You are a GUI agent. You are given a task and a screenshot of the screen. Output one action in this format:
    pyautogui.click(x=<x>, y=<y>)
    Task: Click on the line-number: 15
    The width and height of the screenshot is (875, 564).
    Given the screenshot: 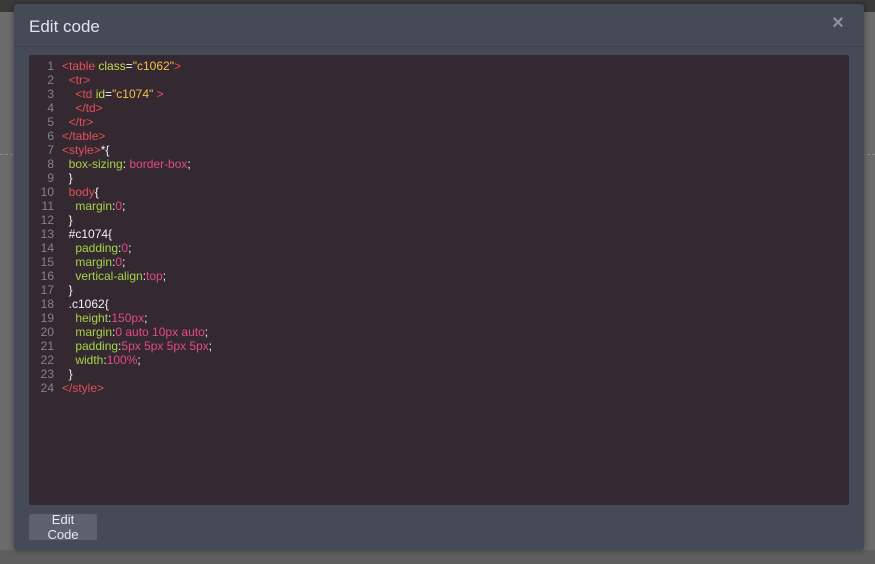 What is the action you would take?
    pyautogui.click(x=47, y=262)
    